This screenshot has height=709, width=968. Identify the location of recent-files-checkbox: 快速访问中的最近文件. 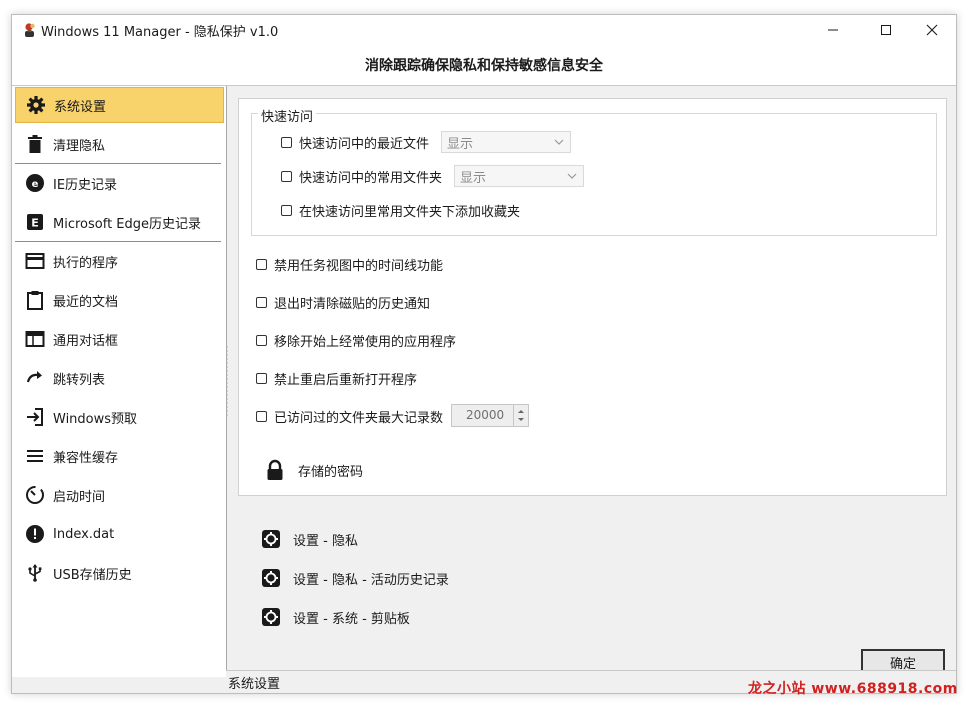
(355, 142).